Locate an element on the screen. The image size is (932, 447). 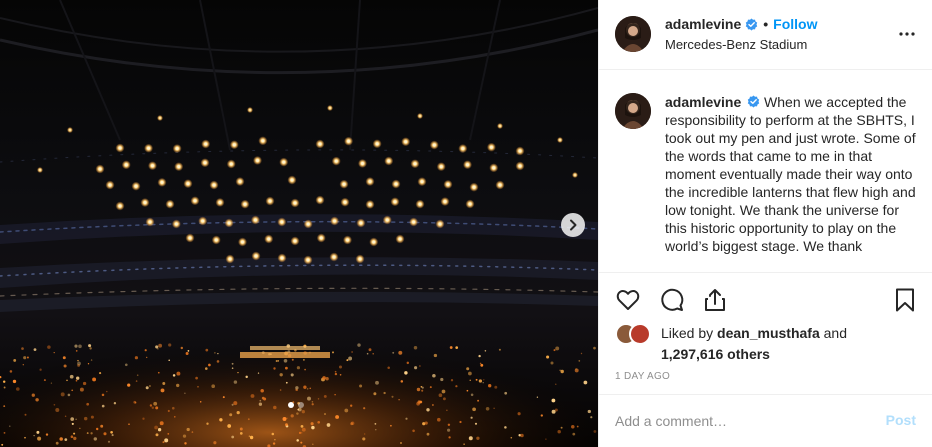
liker-avatar is located at coordinates (640, 334).